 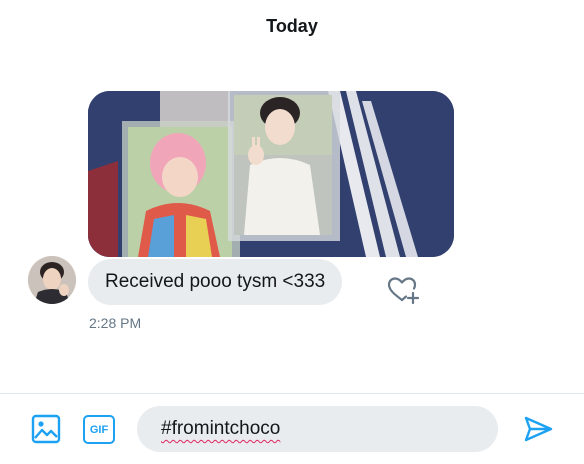 I want to click on heart-plus-icon, so click(x=403, y=291).